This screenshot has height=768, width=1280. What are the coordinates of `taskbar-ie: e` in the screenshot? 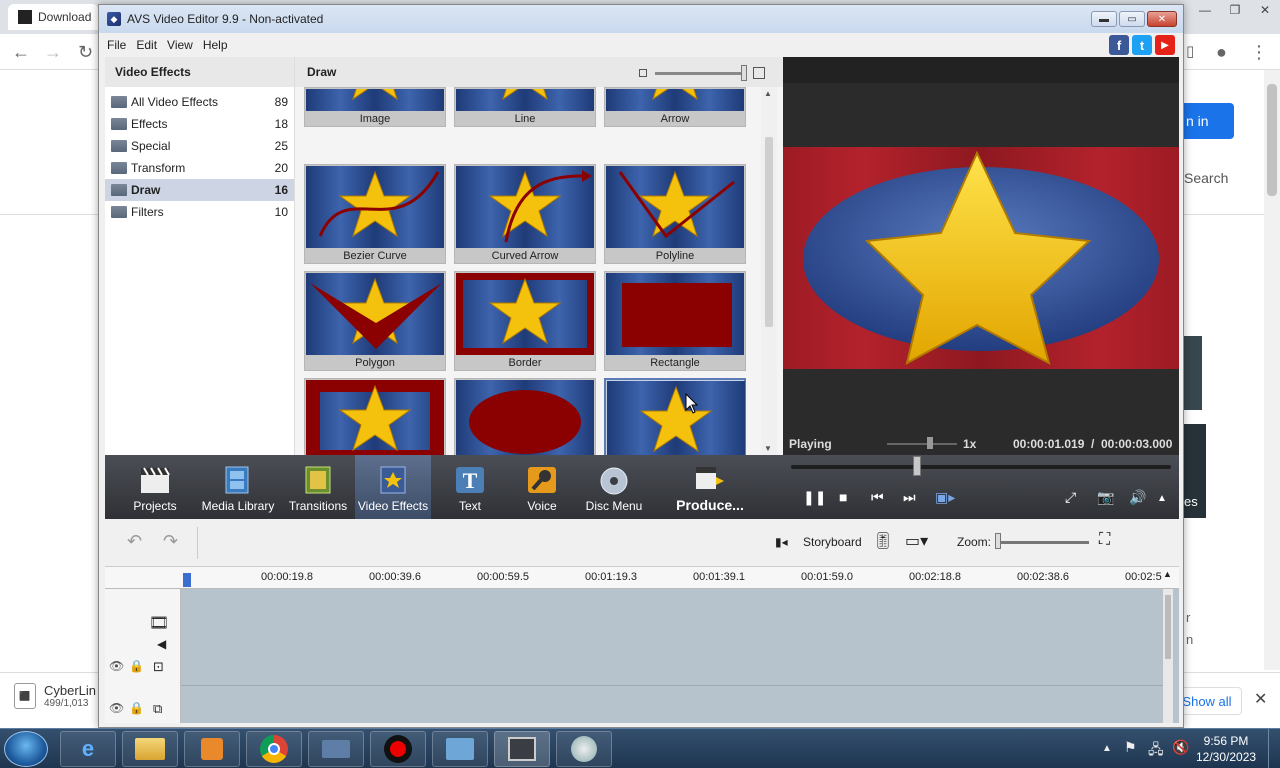 It's located at (88, 749).